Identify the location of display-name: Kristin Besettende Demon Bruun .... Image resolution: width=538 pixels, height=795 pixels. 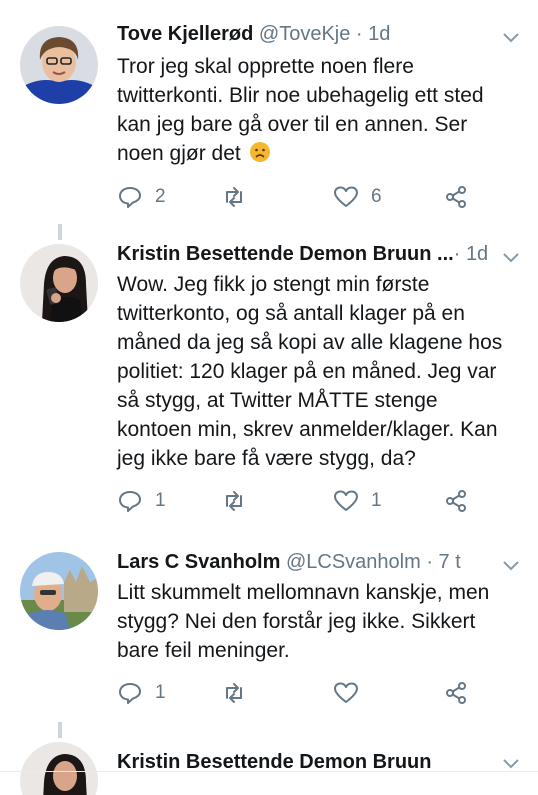
(285, 254).